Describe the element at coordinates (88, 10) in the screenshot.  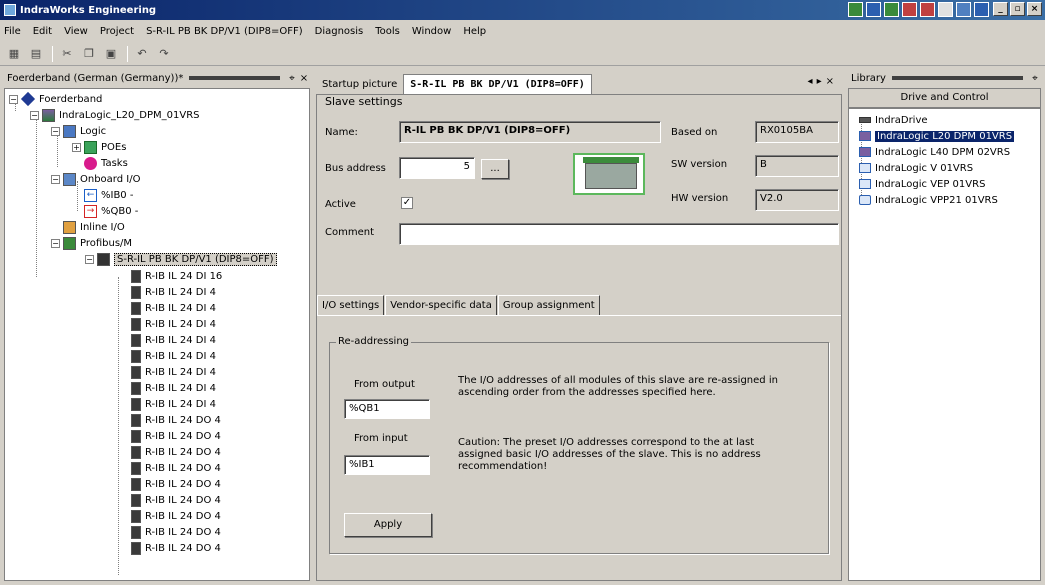
I see `window-title: IndraWorks Engineering` at that location.